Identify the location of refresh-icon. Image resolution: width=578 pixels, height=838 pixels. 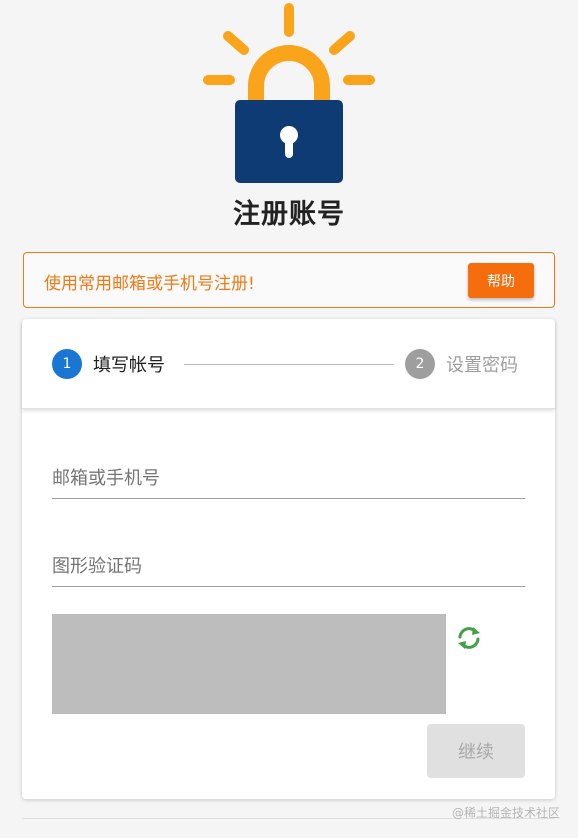
(469, 638).